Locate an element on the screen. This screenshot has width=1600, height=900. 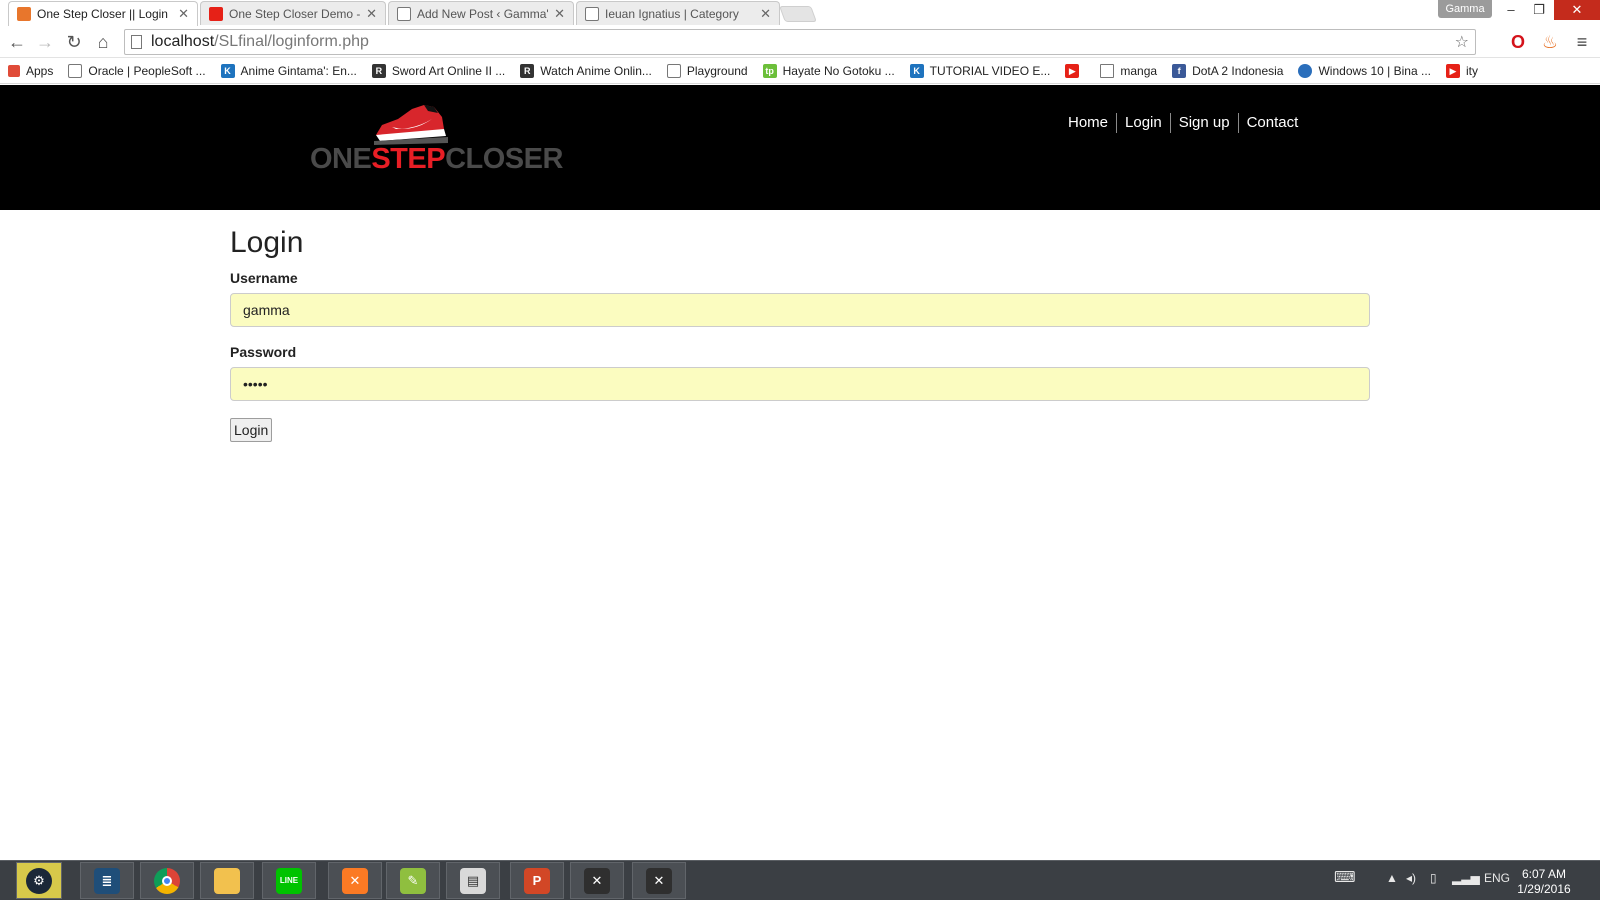
xampp-favicon-icon is located at coordinates (24, 14).